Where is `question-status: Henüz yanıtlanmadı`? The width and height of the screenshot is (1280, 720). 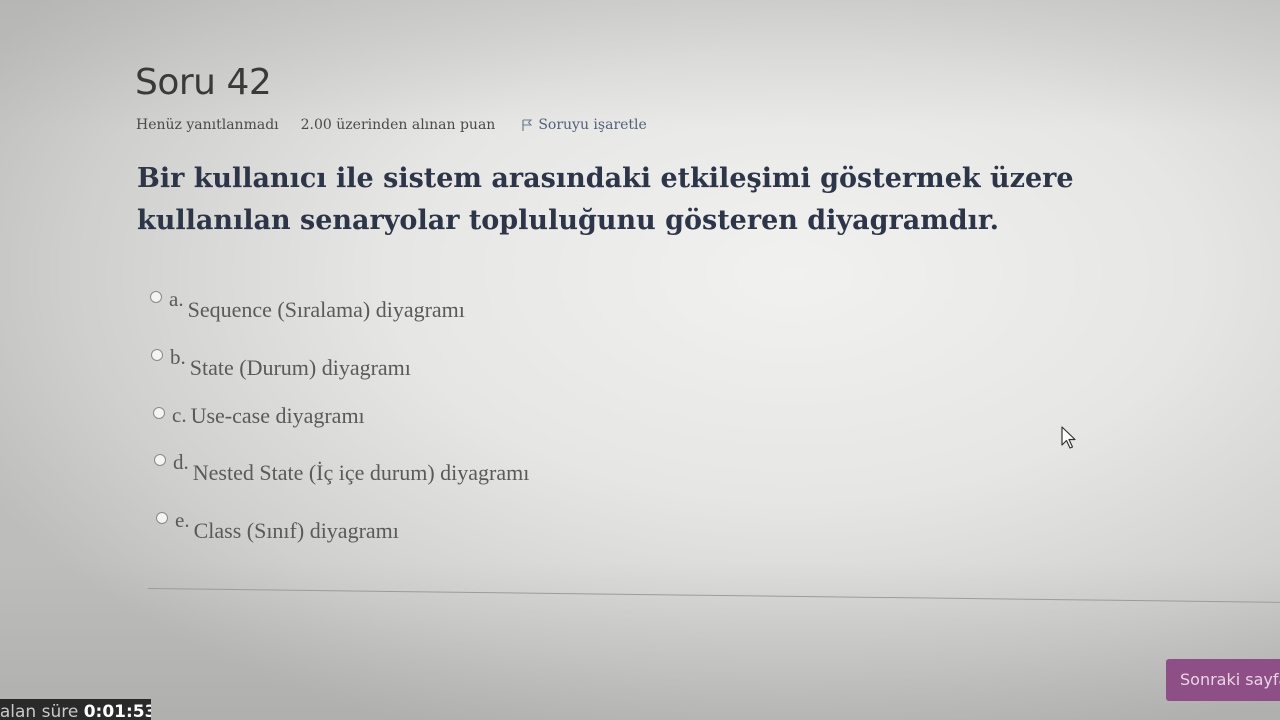
question-status: Henüz yanıtlanmadı is located at coordinates (207, 125).